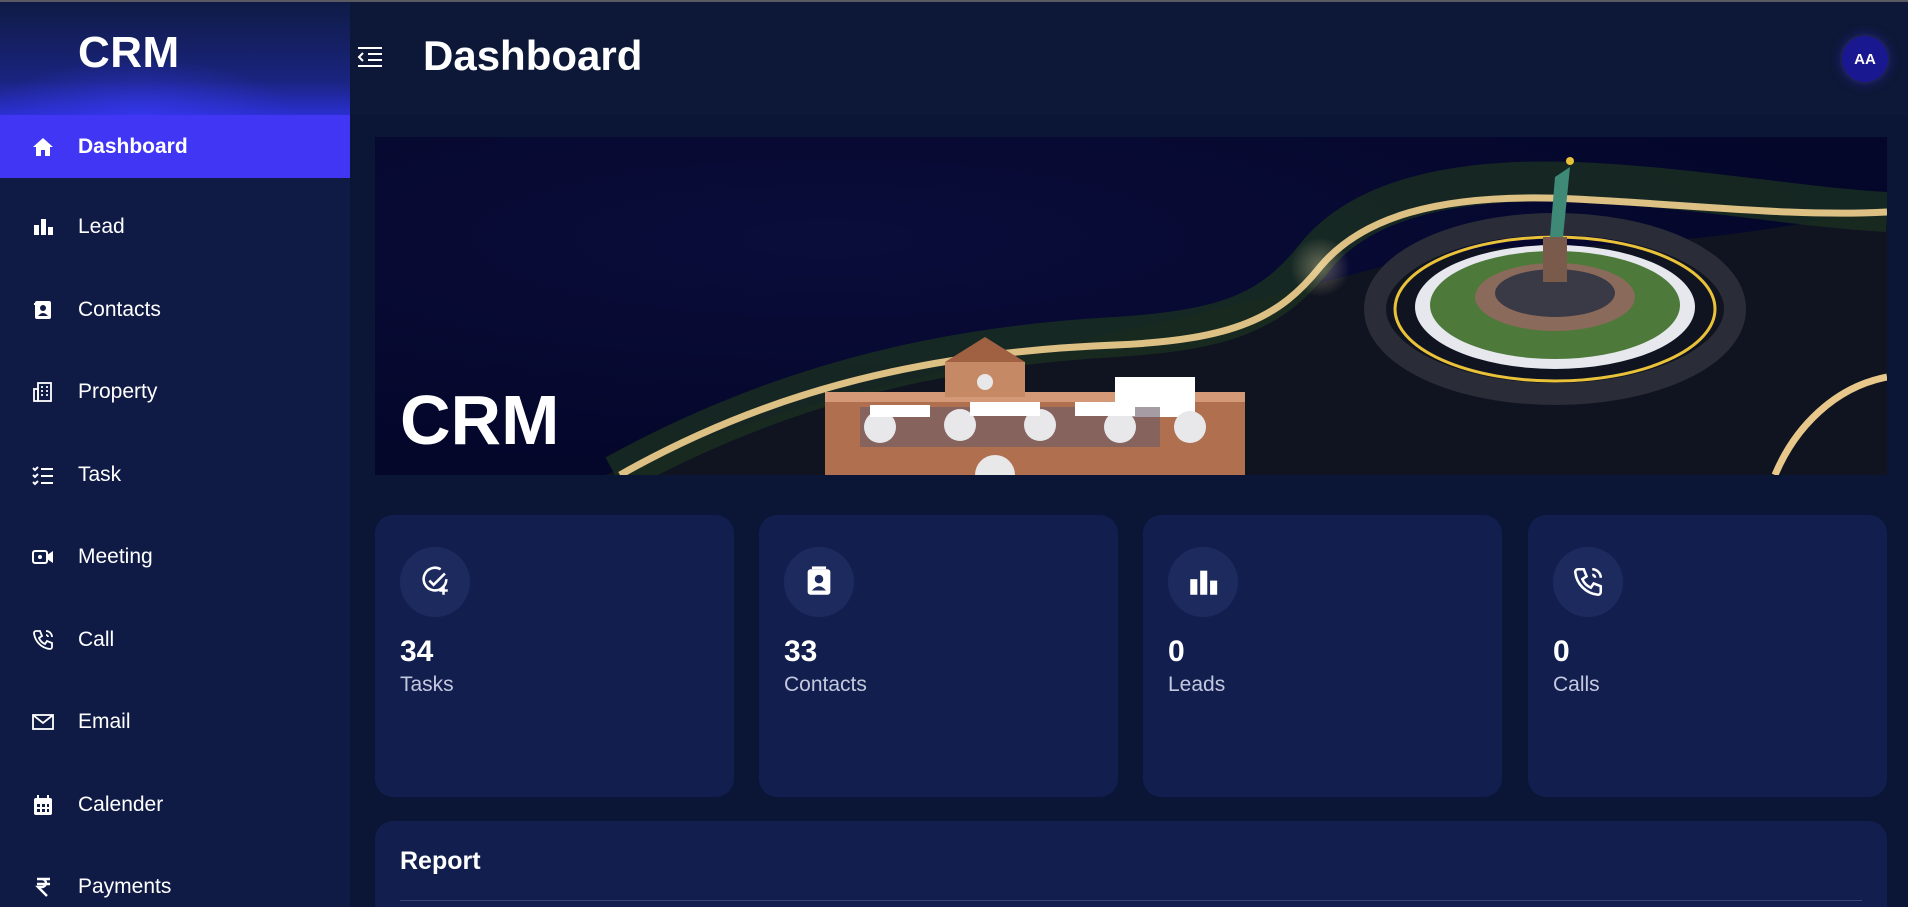 The width and height of the screenshot is (1908, 907). What do you see at coordinates (801, 651) in the screenshot?
I see `stat-value: 33` at bounding box center [801, 651].